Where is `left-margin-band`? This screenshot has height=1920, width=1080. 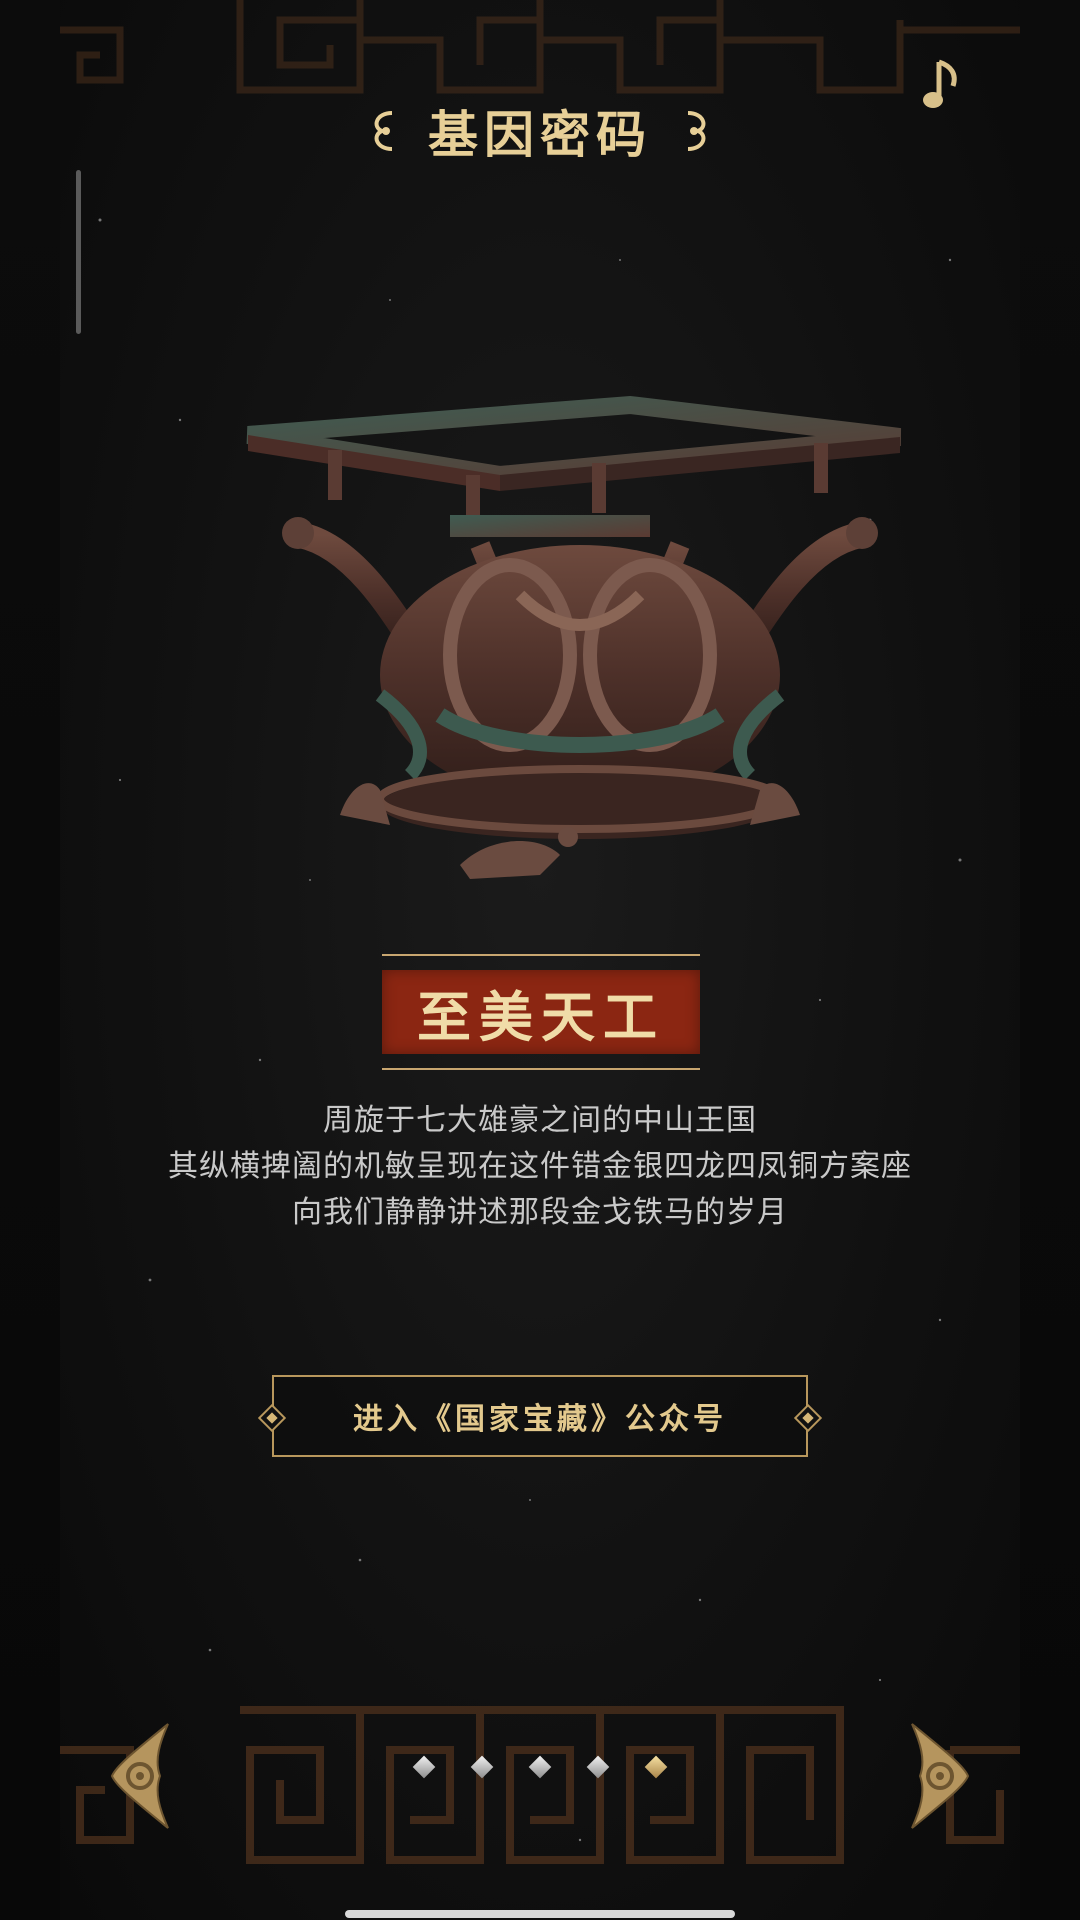 left-margin-band is located at coordinates (30, 960).